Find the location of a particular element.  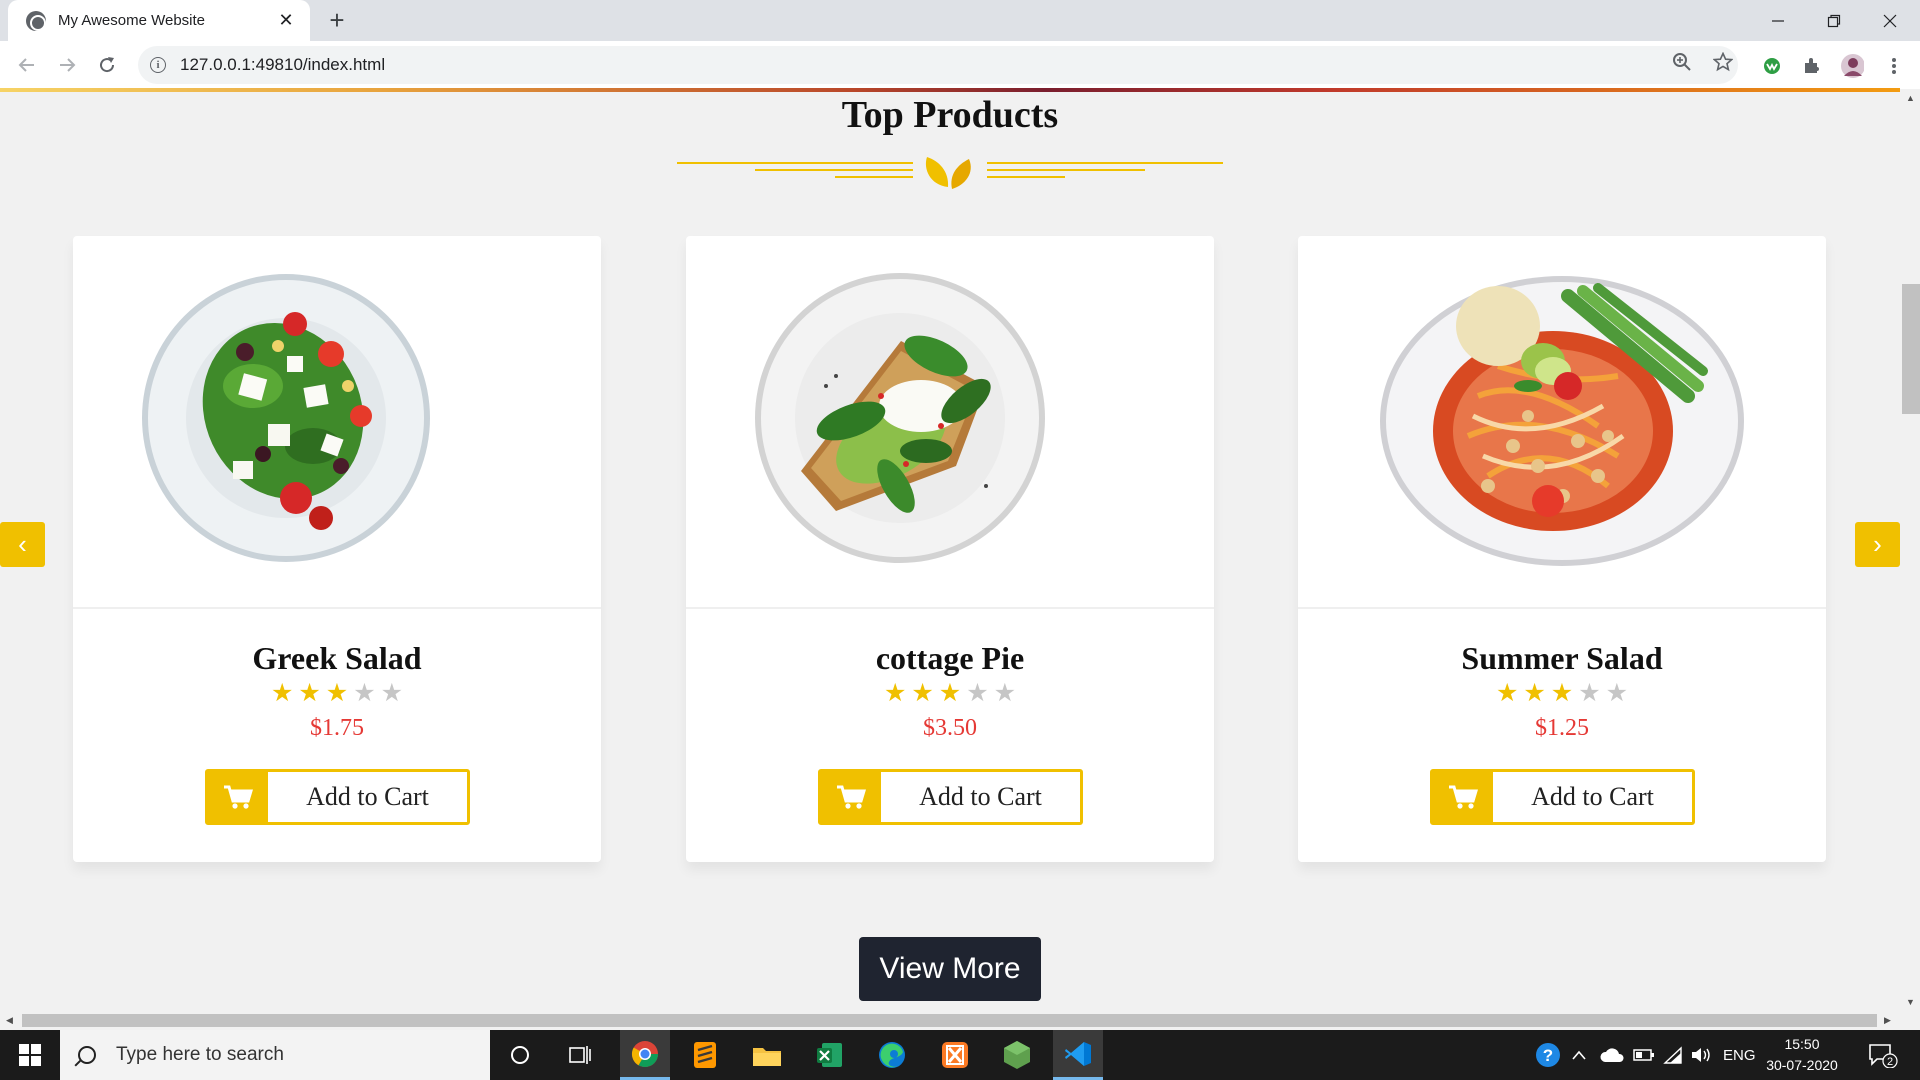

product-image-greek-salad is located at coordinates (337, 422).